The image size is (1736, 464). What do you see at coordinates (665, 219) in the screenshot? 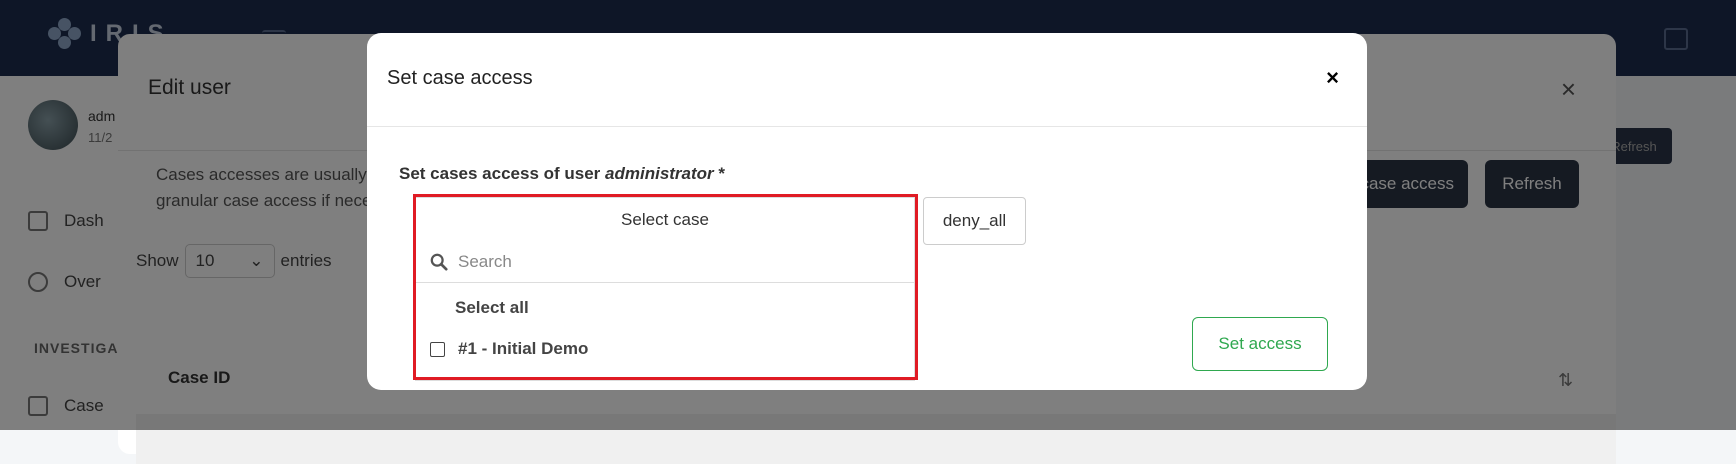
I see `select-case-dropdown-toggle: Select case` at bounding box center [665, 219].